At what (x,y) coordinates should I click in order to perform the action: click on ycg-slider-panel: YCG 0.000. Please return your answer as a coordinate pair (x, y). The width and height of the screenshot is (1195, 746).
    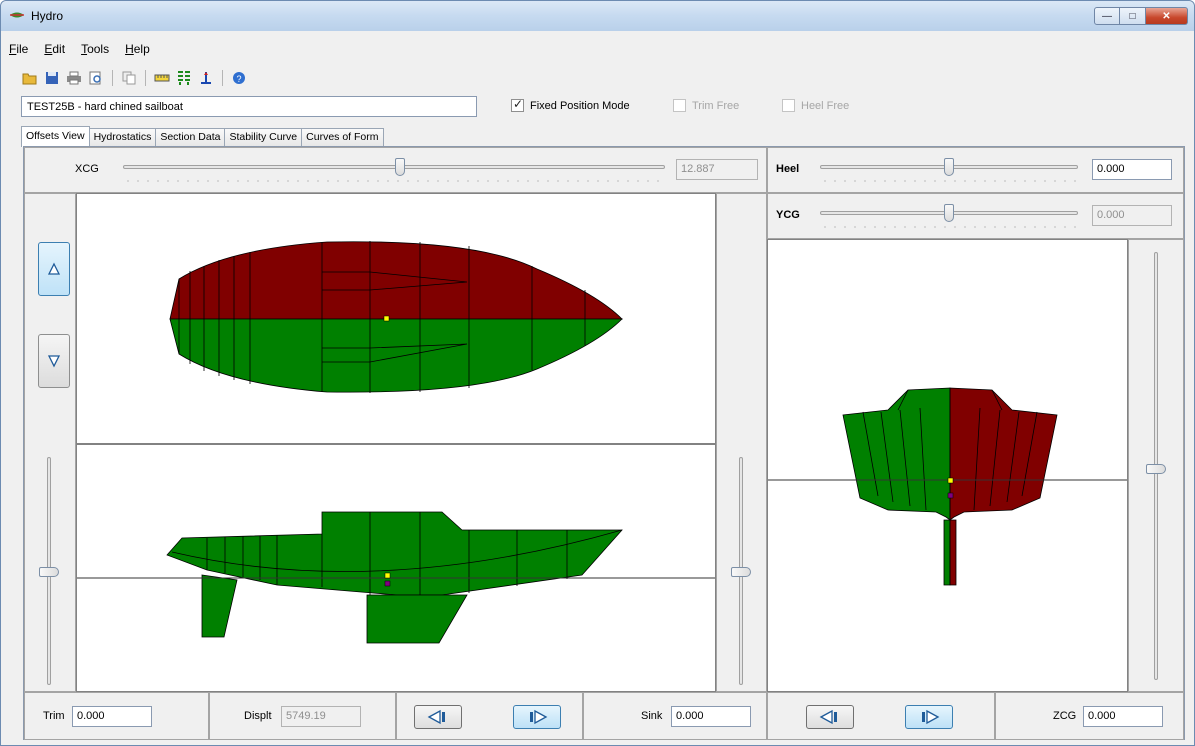
    Looking at the image, I should click on (975, 216).